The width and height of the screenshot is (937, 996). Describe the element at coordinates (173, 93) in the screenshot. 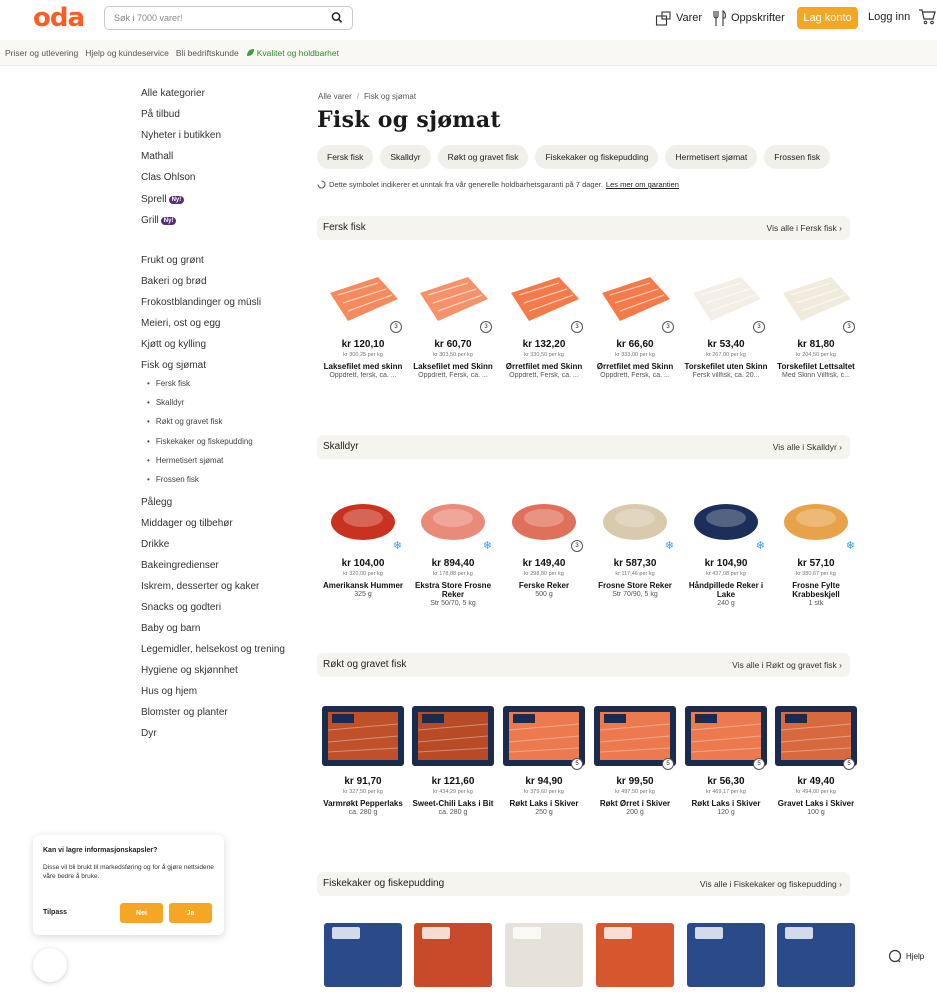

I see `sidebar-item: Alle kategorier` at that location.